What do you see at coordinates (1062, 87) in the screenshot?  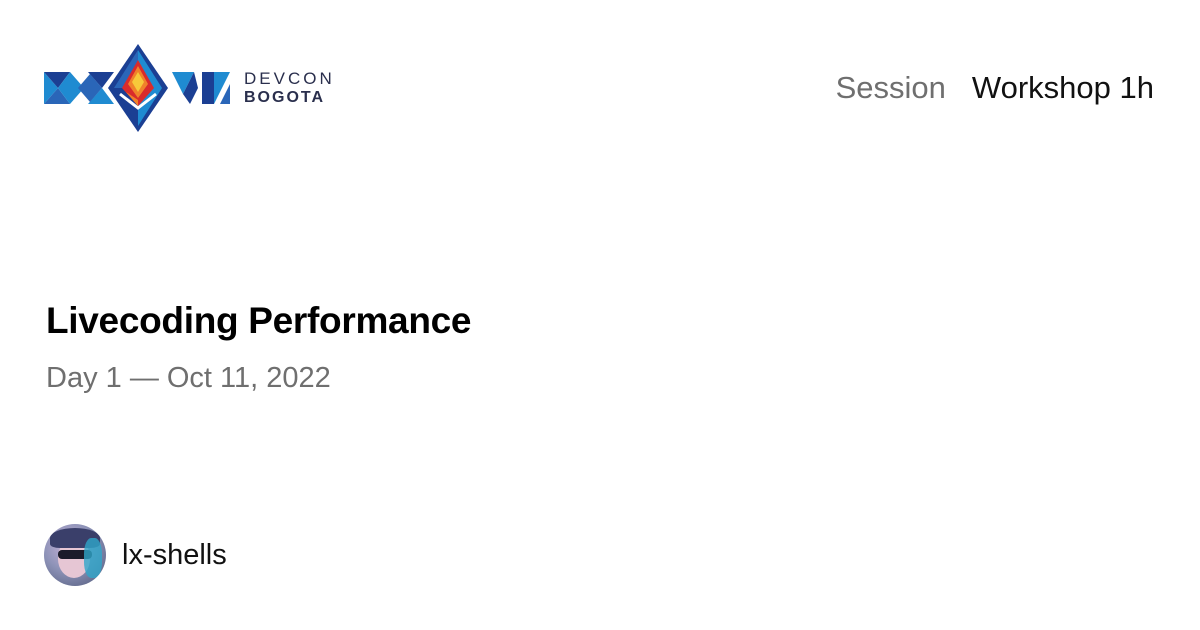 I see `session-format-label: Workshop 1h` at bounding box center [1062, 87].